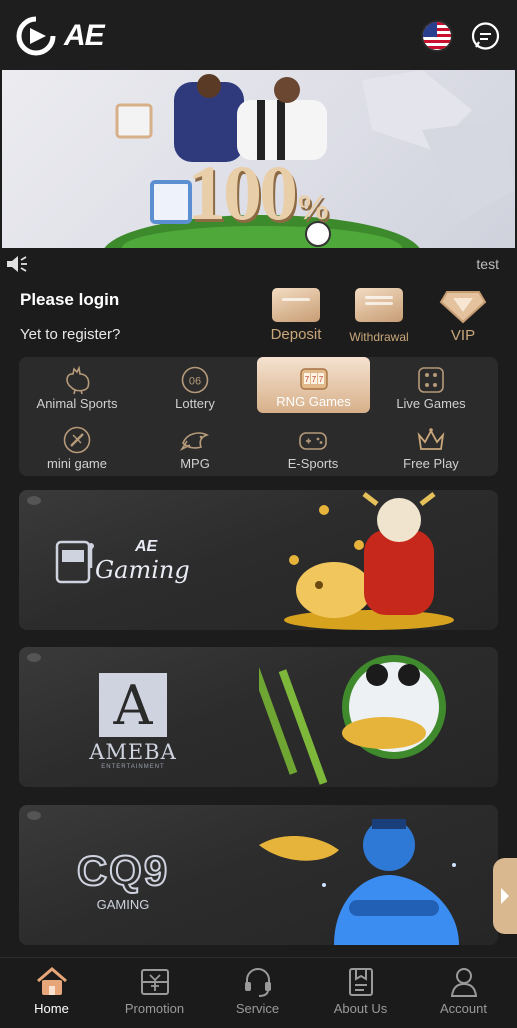  What do you see at coordinates (70, 334) in the screenshot?
I see `register-link: Yet to register?` at bounding box center [70, 334].